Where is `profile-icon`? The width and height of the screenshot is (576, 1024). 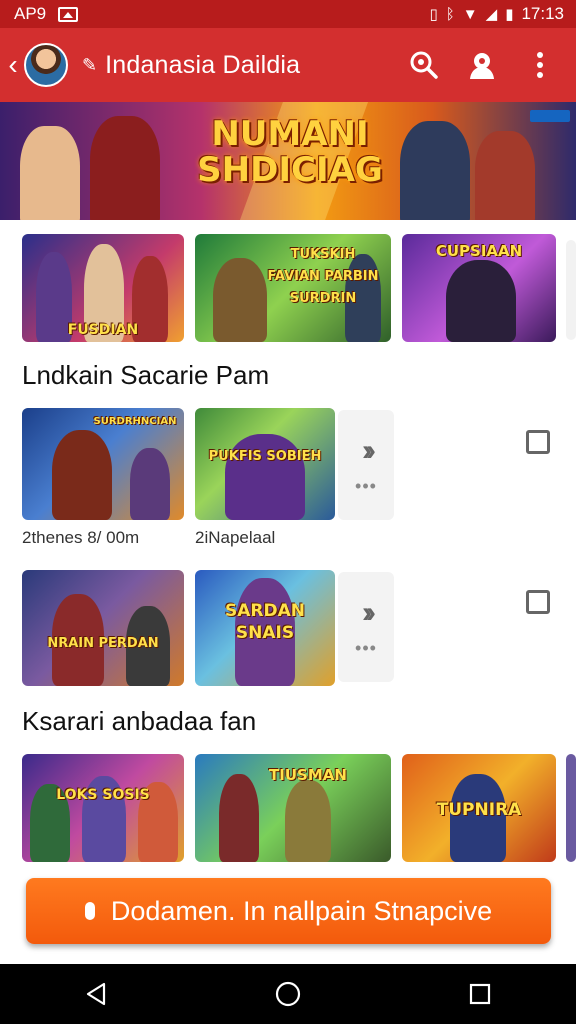
profile-icon is located at coordinates (482, 65).